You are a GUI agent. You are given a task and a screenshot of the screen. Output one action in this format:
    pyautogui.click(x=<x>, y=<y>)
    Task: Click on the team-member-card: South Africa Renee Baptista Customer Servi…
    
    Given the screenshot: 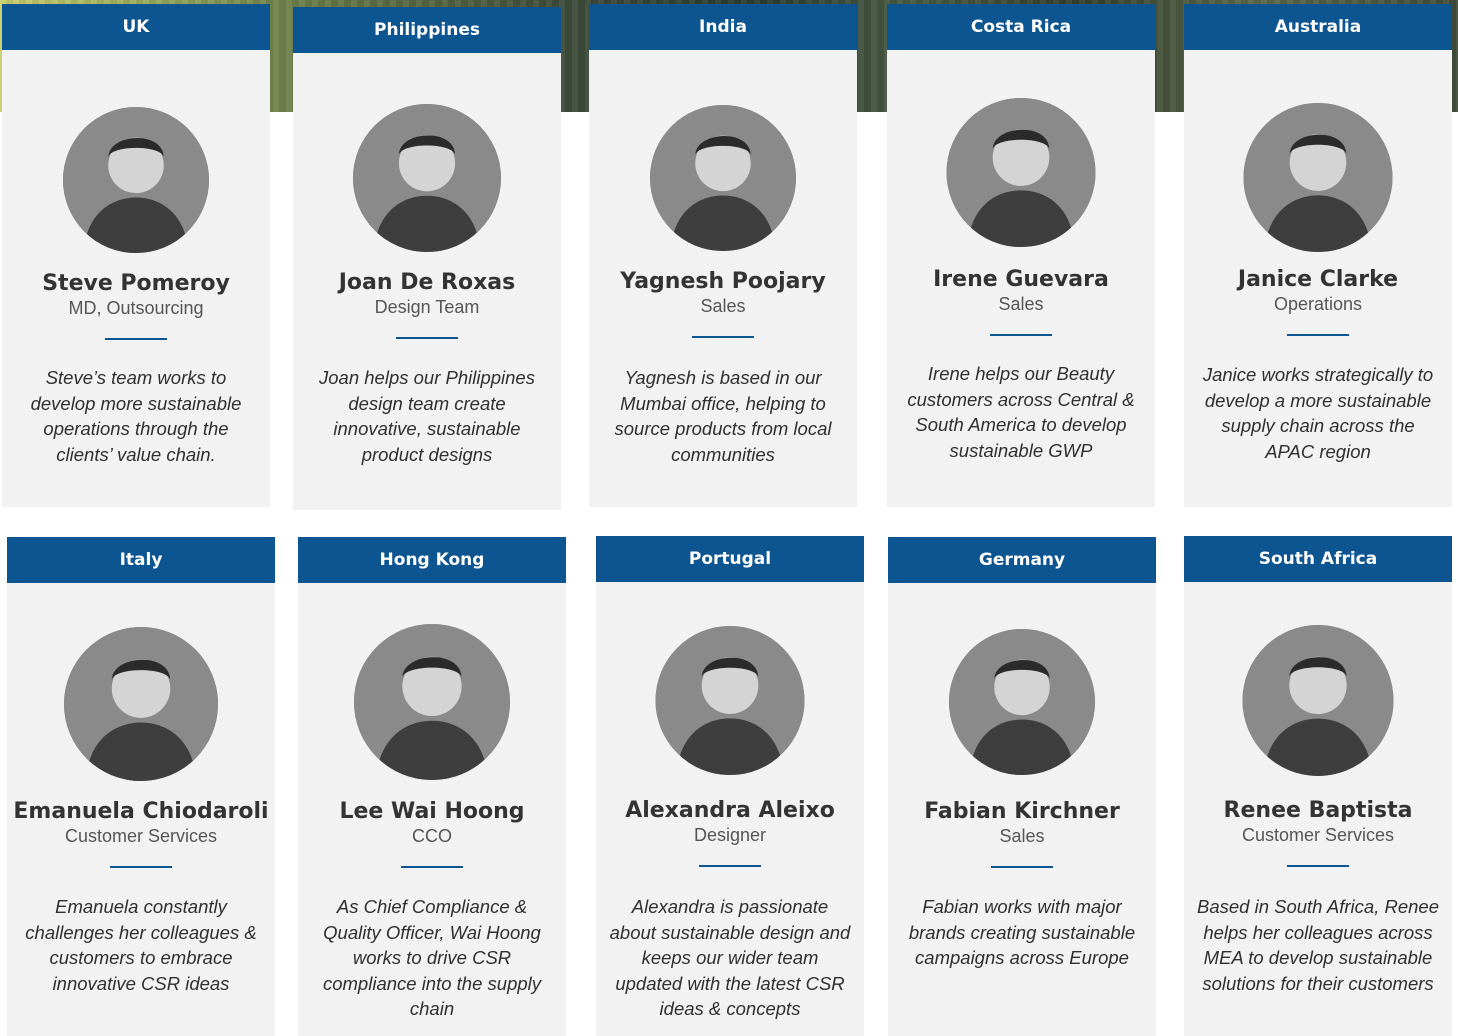 What is the action you would take?
    pyautogui.click(x=1318, y=786)
    